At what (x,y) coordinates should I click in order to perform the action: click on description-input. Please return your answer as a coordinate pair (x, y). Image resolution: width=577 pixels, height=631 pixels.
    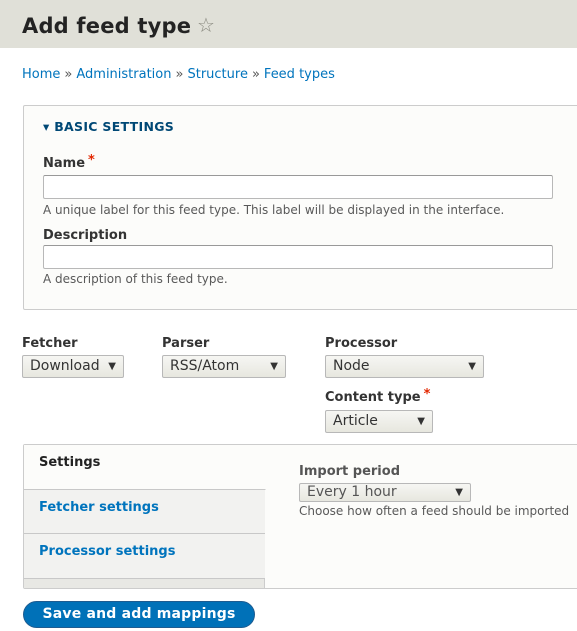
    Looking at the image, I should click on (298, 257).